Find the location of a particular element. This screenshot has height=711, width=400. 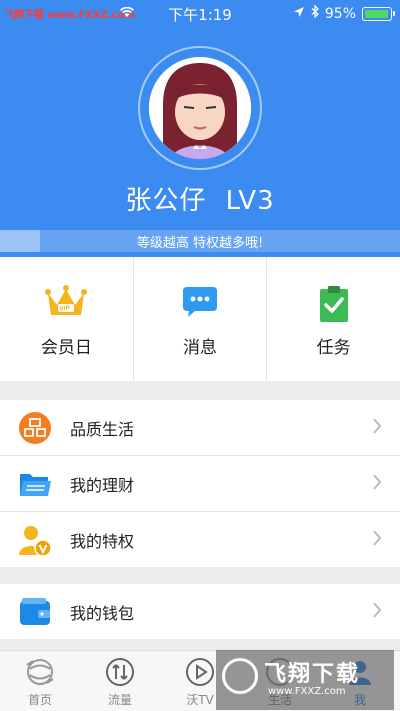

bluetooth-icon is located at coordinates (315, 13).